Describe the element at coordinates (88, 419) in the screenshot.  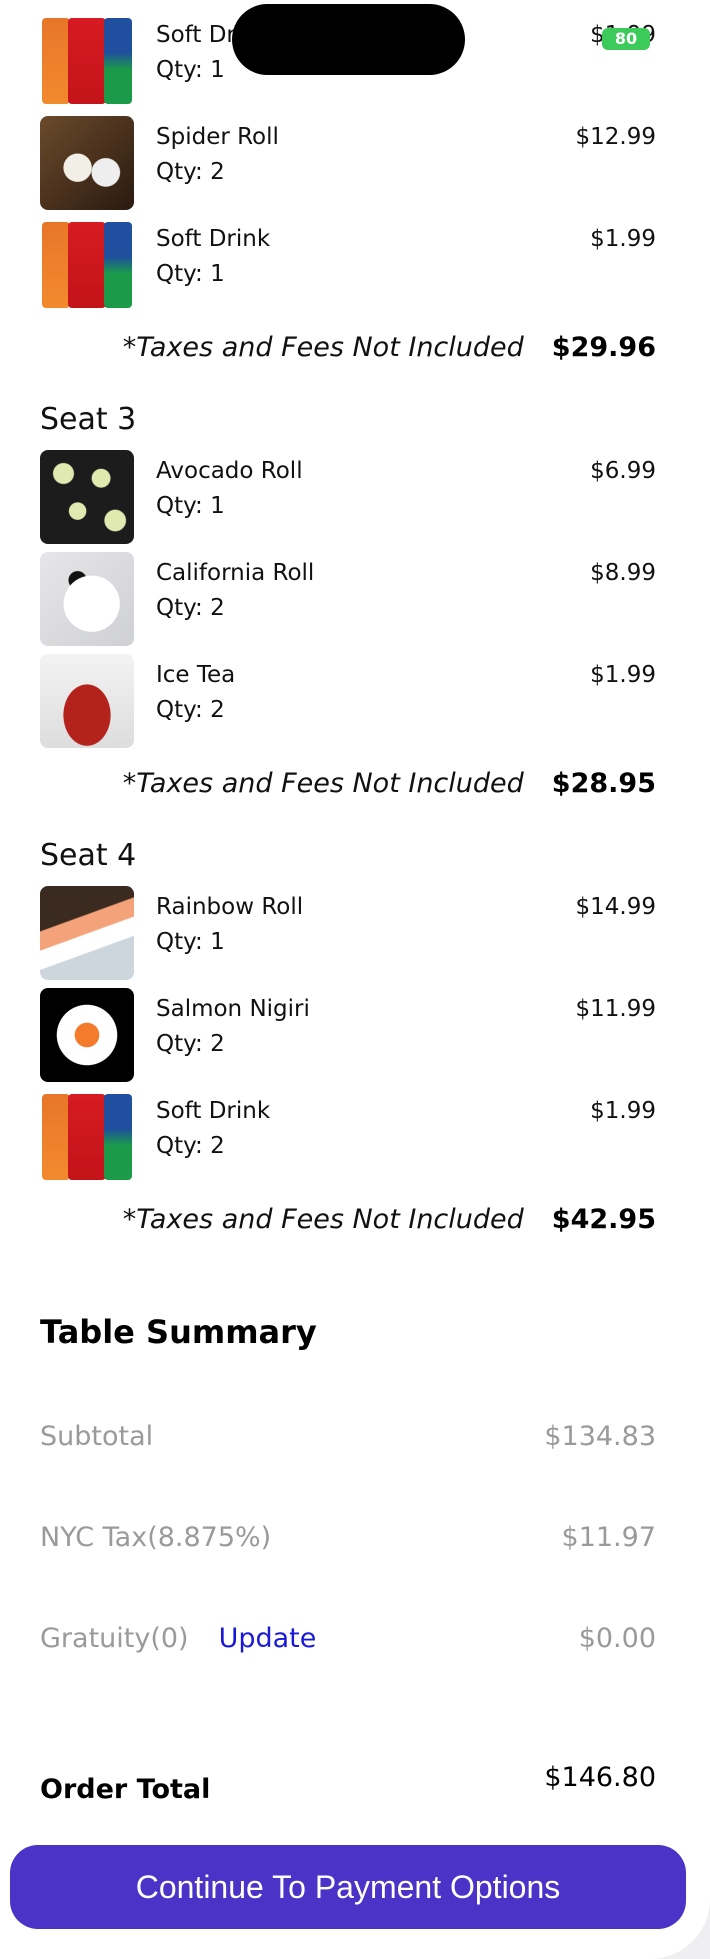
I see `seat-heading: Seat 3` at that location.